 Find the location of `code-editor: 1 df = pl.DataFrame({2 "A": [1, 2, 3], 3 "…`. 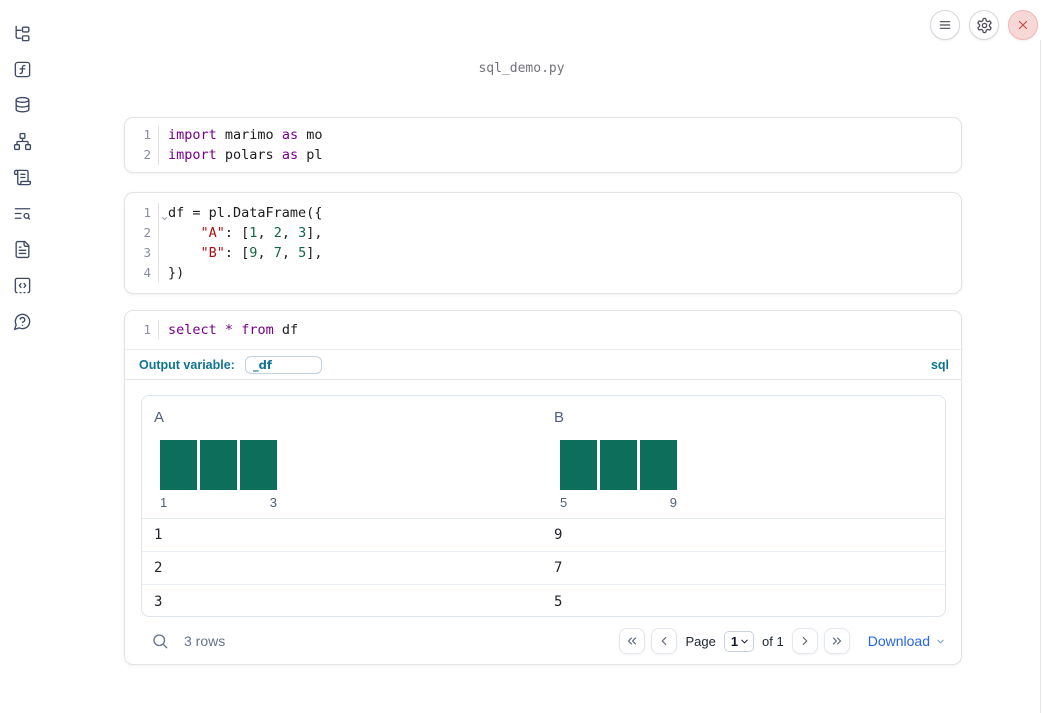

code-editor: 1 df = pl.DataFrame({2 "A": [1, 2, 3], 3 "… is located at coordinates (543, 243).